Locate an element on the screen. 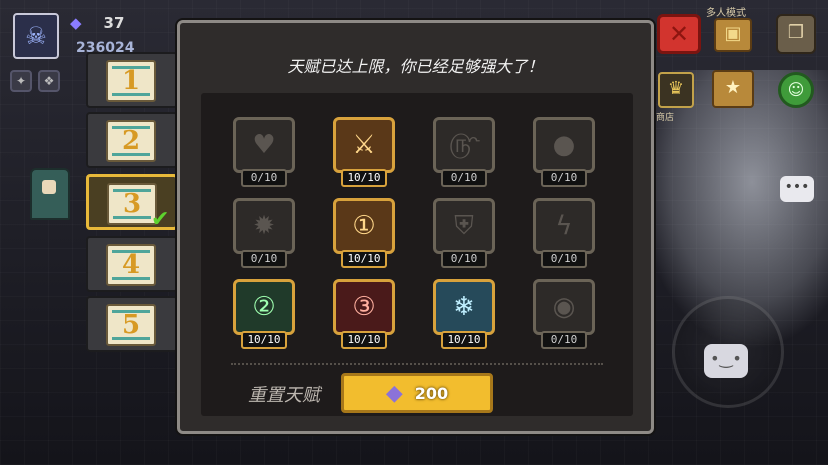  weapon-1-icon: ① is located at coordinates (364, 226).